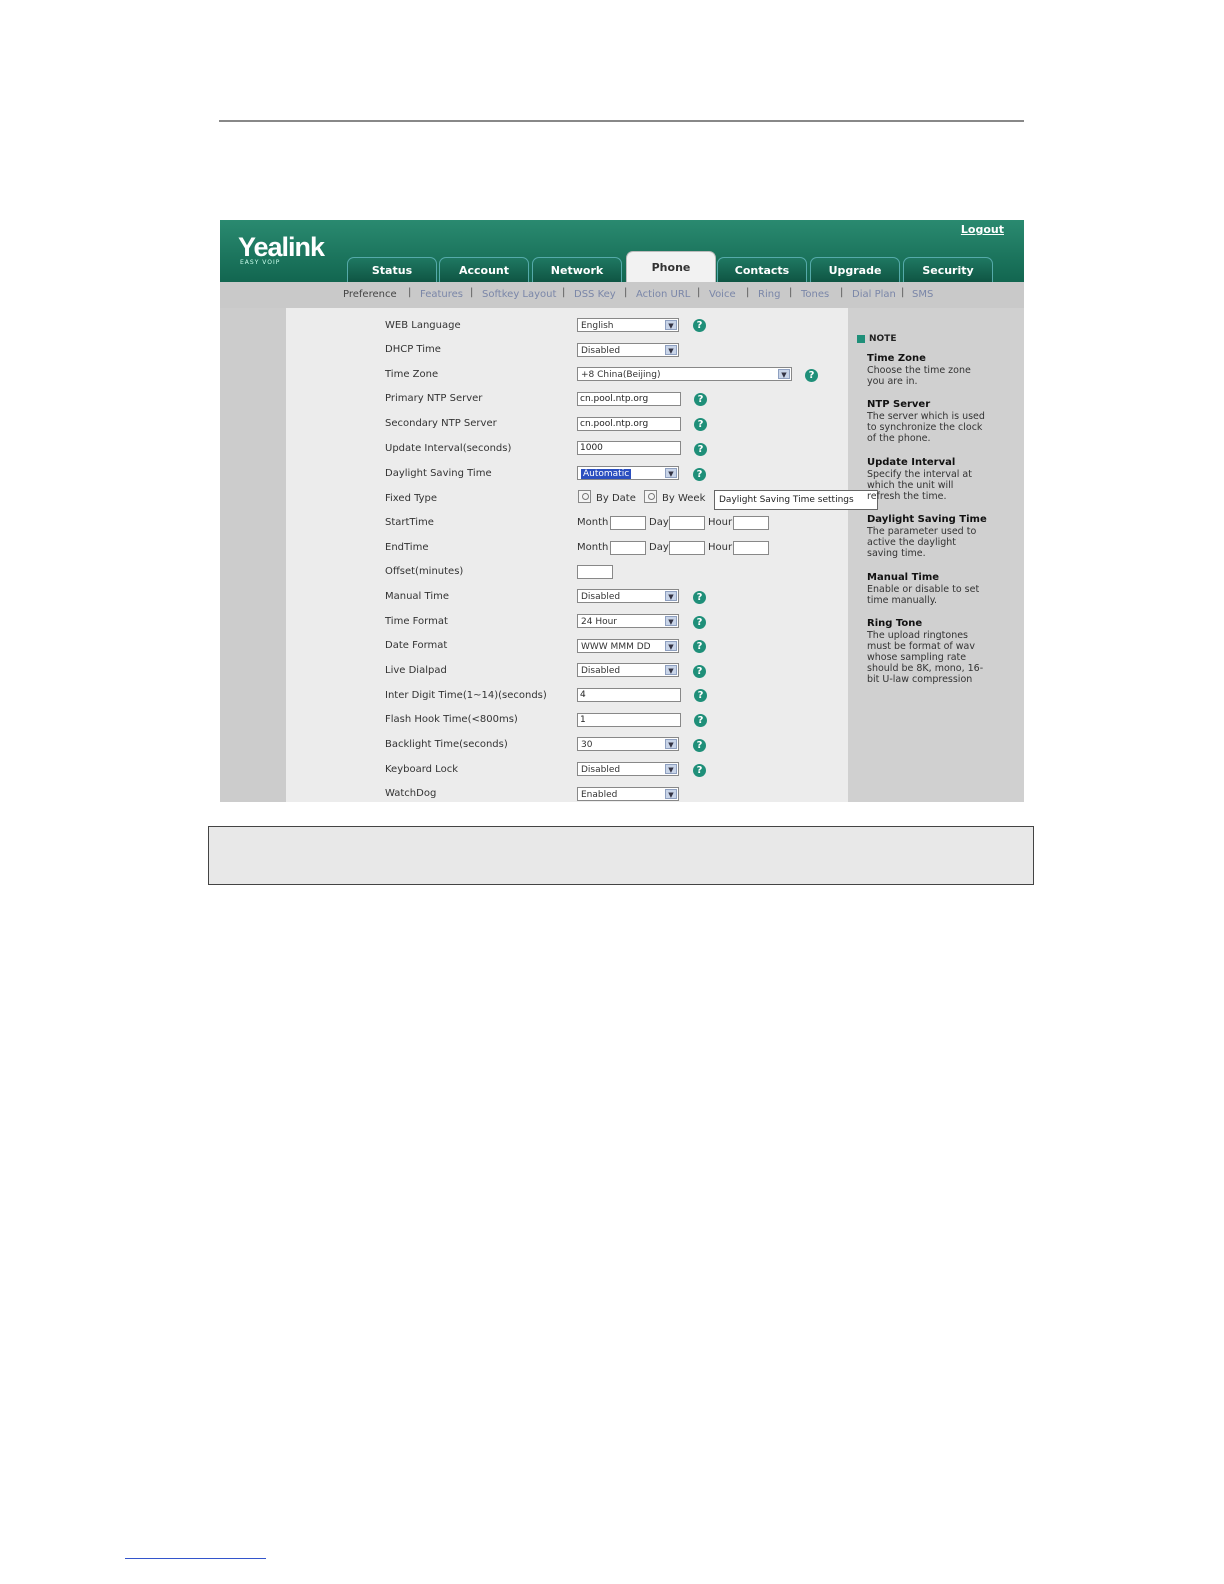  I want to click on time-zone-select: +8 China(Beijing) ▼, so click(684, 374).